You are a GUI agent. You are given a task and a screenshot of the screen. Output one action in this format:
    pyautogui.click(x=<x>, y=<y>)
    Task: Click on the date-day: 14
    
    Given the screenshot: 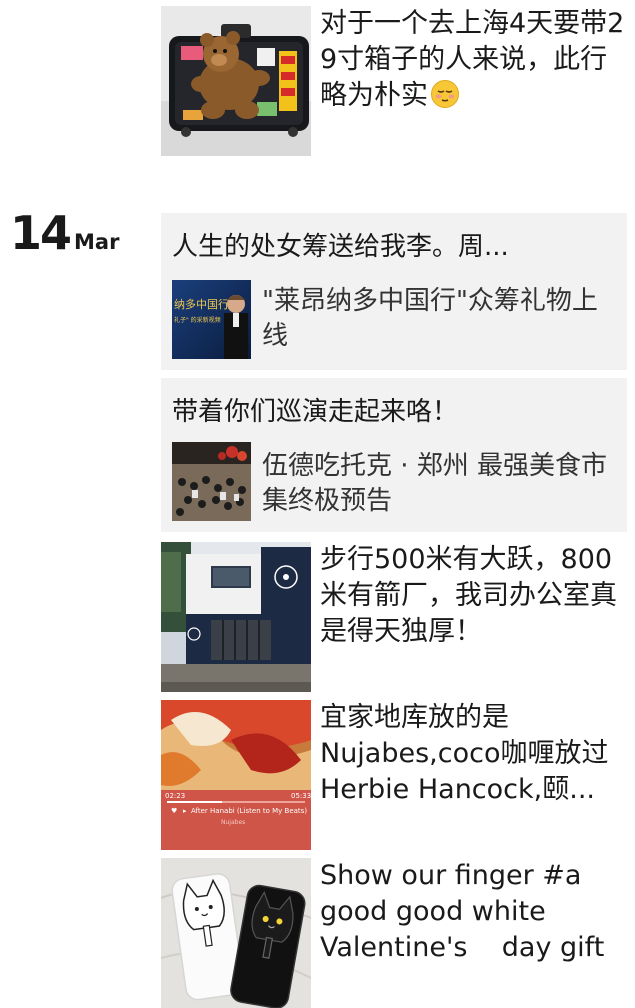 What is the action you would take?
    pyautogui.click(x=41, y=233)
    